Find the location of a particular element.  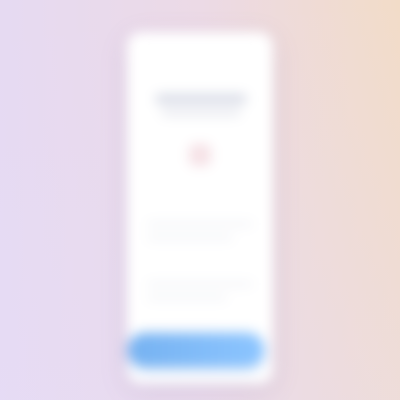

app-icon is located at coordinates (200, 155).